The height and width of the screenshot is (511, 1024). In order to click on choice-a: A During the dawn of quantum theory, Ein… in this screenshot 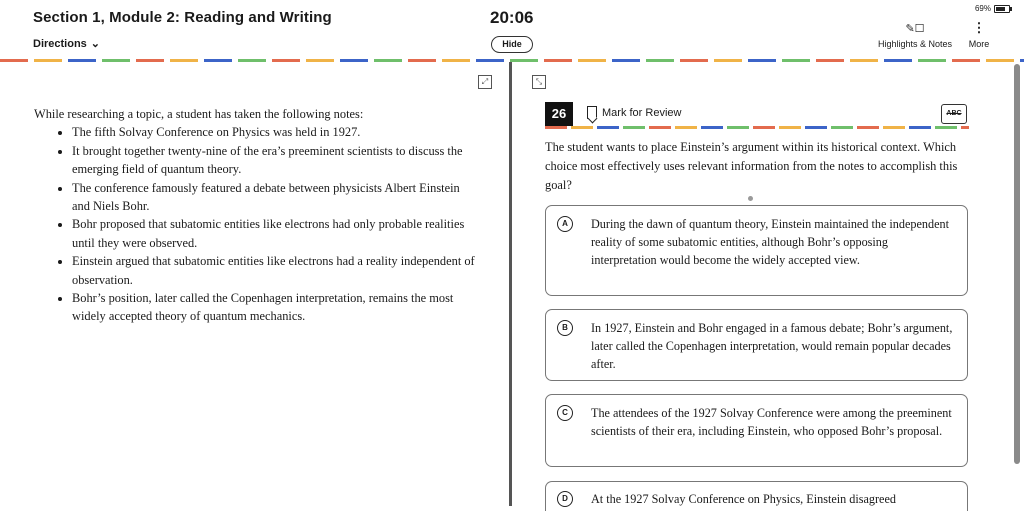, I will do `click(756, 250)`.